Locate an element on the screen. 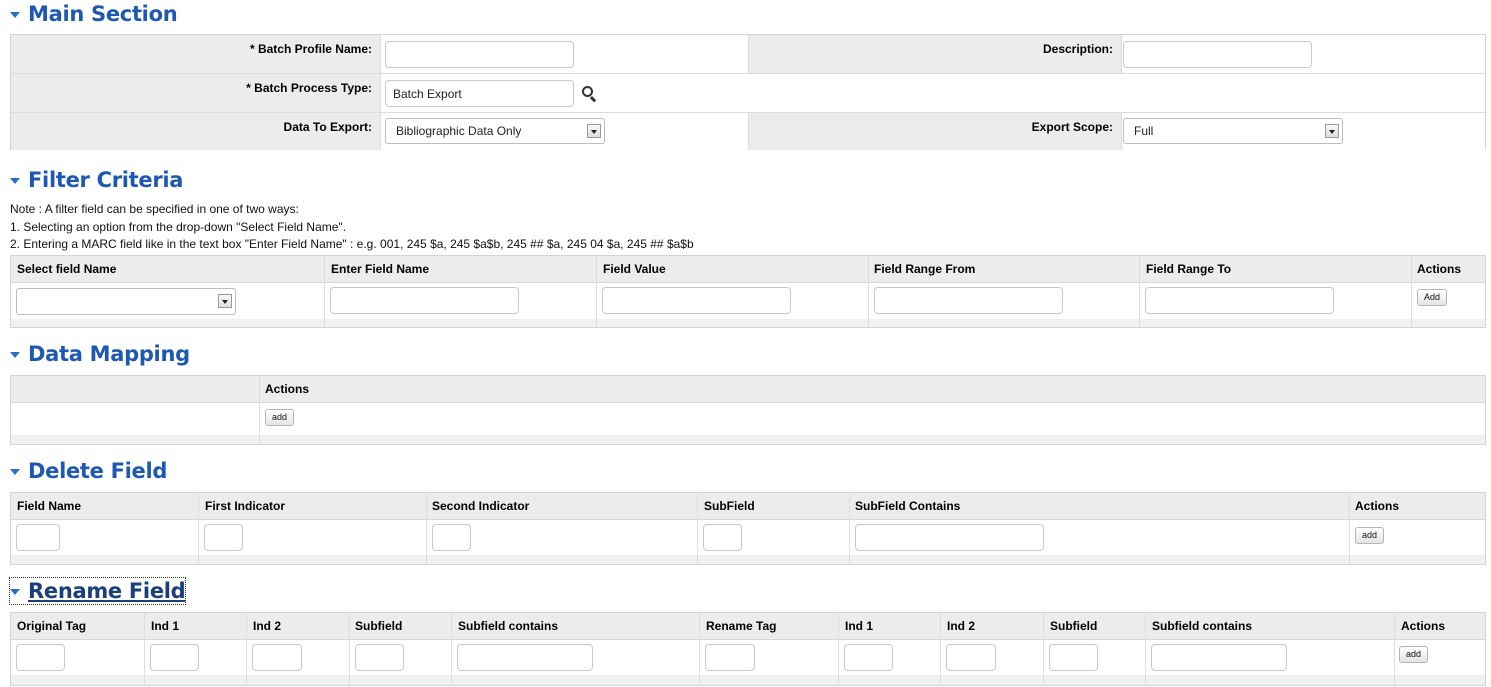 The width and height of the screenshot is (1491, 687). field-range-from-input is located at coordinates (968, 300).